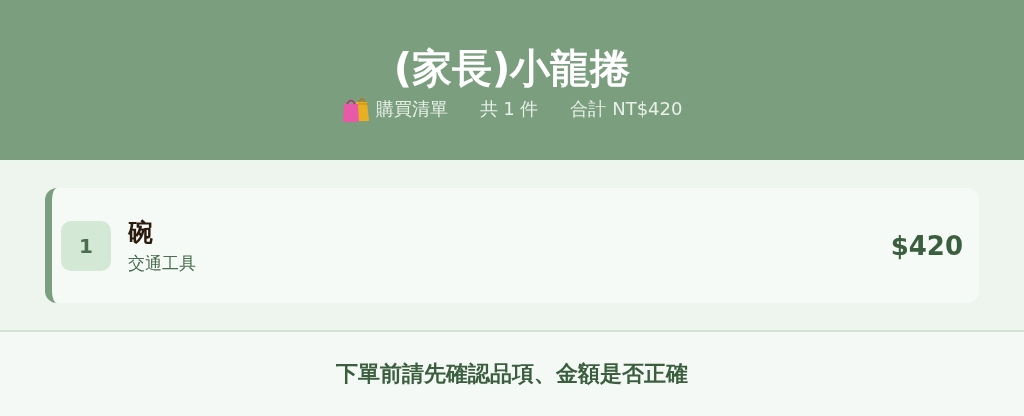  I want to click on list-label: 購買清單, so click(411, 109).